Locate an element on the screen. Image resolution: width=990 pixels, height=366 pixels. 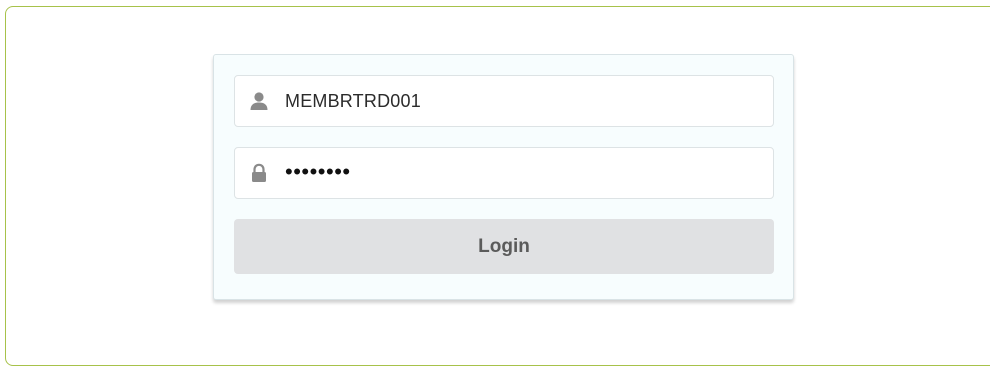
password-field: •••••••• is located at coordinates (504, 173).